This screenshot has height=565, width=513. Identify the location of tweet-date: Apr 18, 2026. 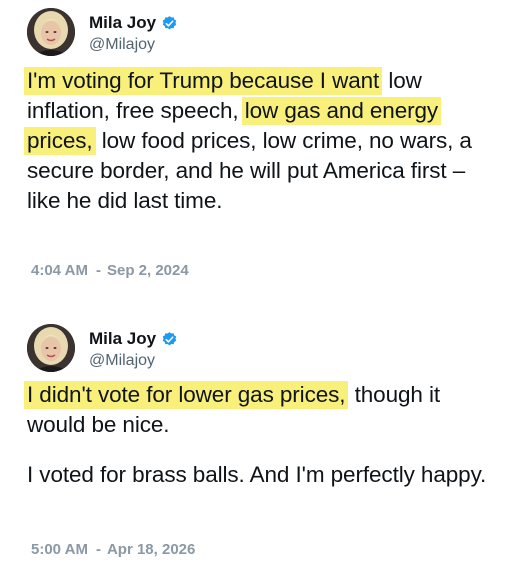
(151, 549).